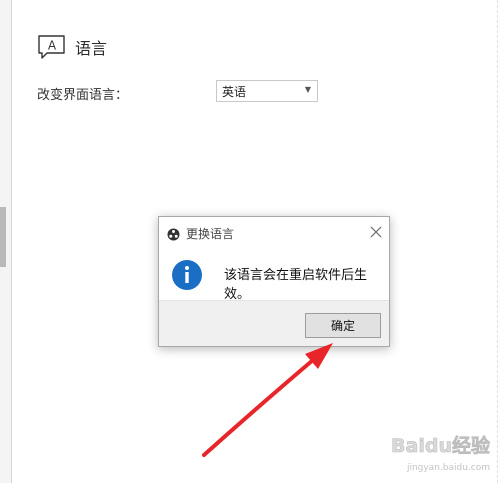  What do you see at coordinates (274, 232) in the screenshot?
I see `dialog-titlebar: 更换语言` at bounding box center [274, 232].